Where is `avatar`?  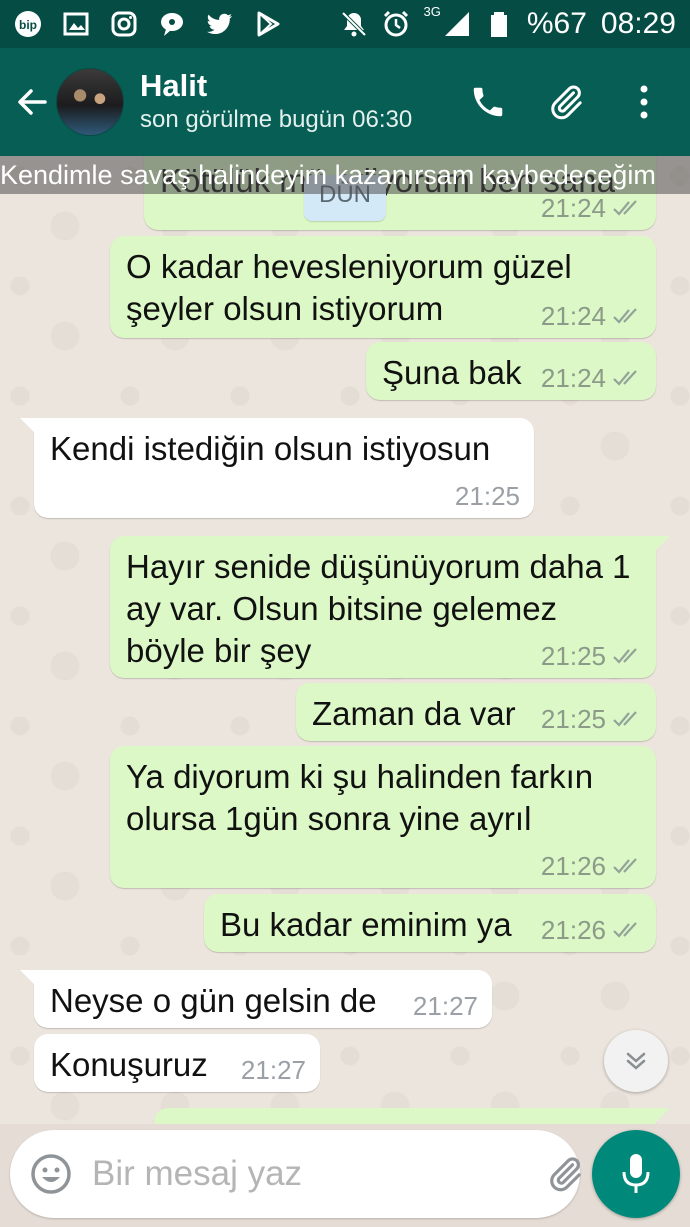 avatar is located at coordinates (90, 102).